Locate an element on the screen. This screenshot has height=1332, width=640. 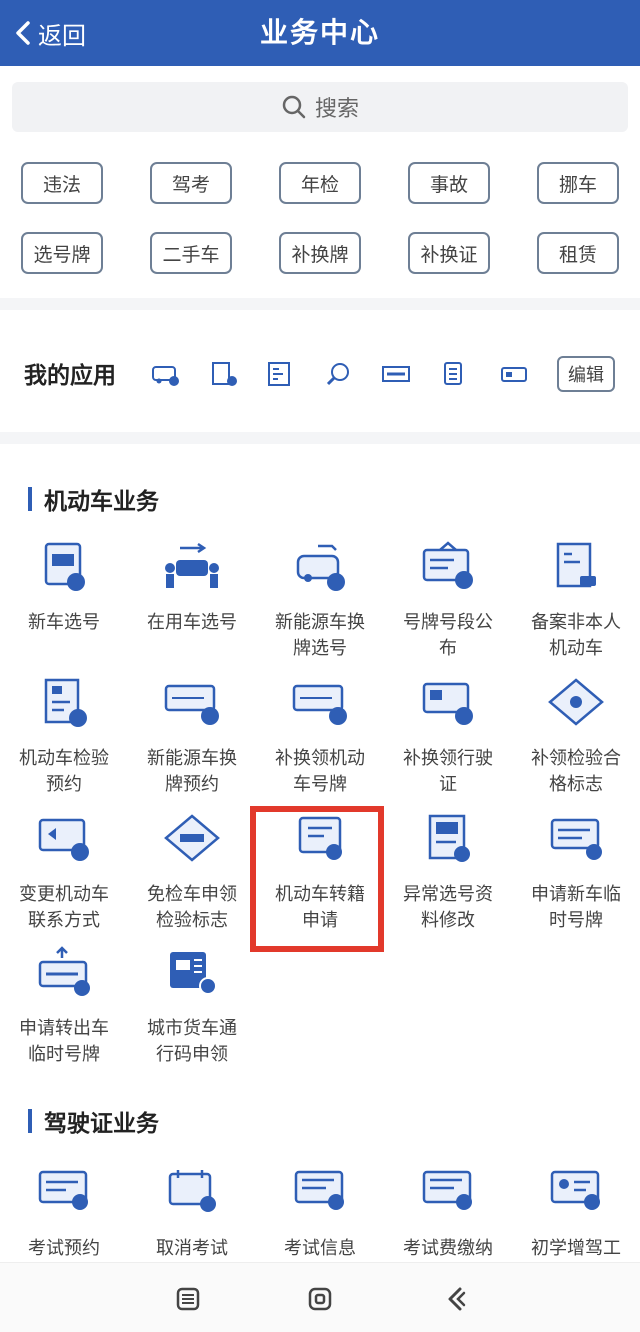
service-label: 申请新车临 时号牌 is located at coordinates (576, 907).